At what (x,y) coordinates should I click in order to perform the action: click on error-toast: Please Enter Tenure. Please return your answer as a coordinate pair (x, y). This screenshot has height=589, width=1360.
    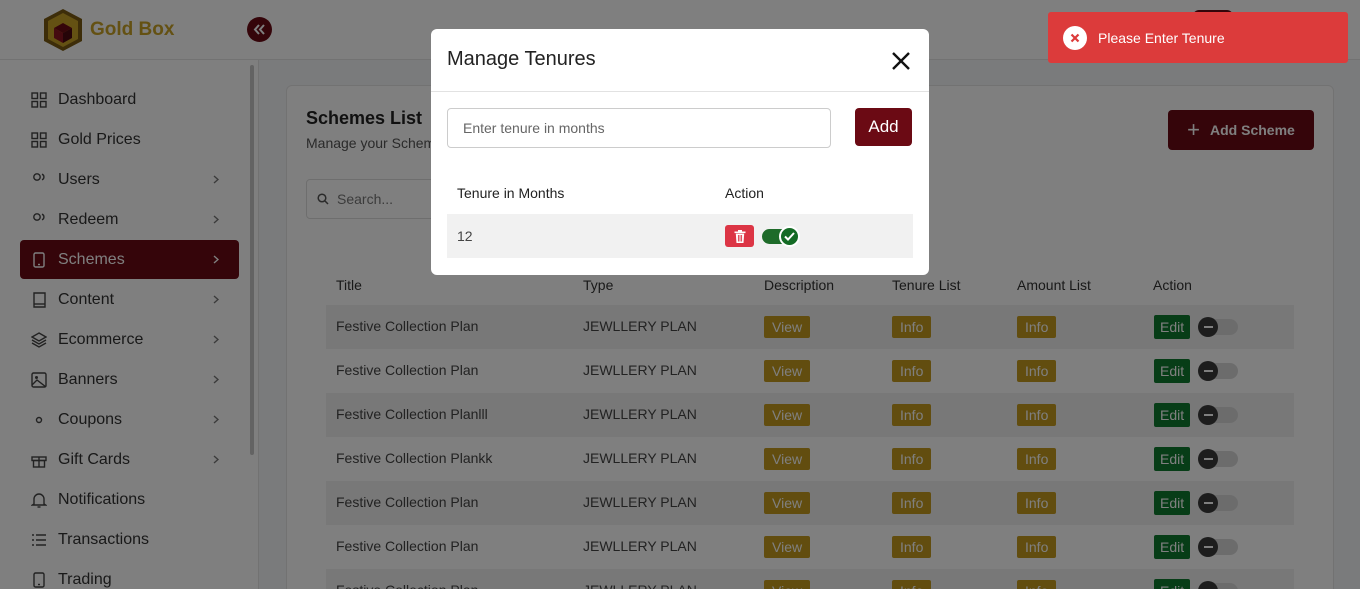
    Looking at the image, I should click on (1198, 37).